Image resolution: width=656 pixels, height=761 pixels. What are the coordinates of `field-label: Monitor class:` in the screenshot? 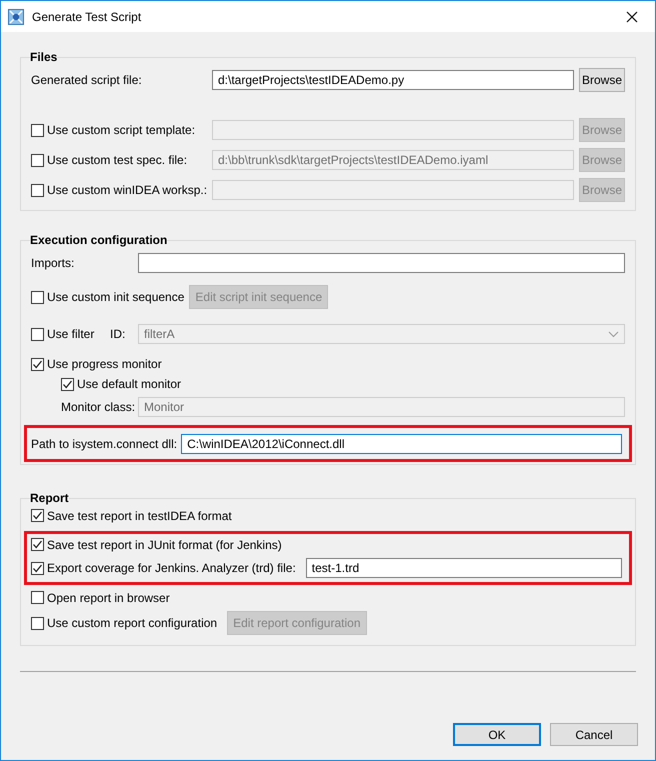 It's located at (98, 407).